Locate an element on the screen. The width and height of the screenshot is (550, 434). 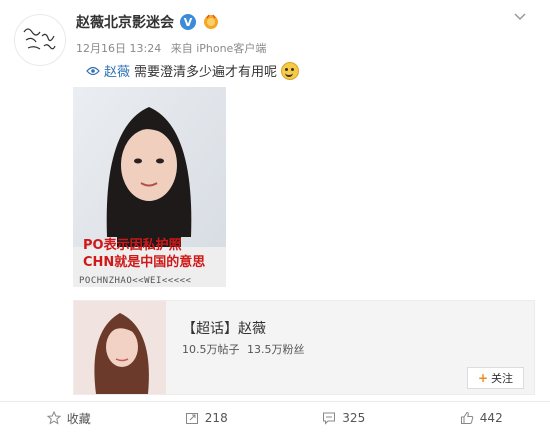
comment-button: 325 is located at coordinates (344, 418).